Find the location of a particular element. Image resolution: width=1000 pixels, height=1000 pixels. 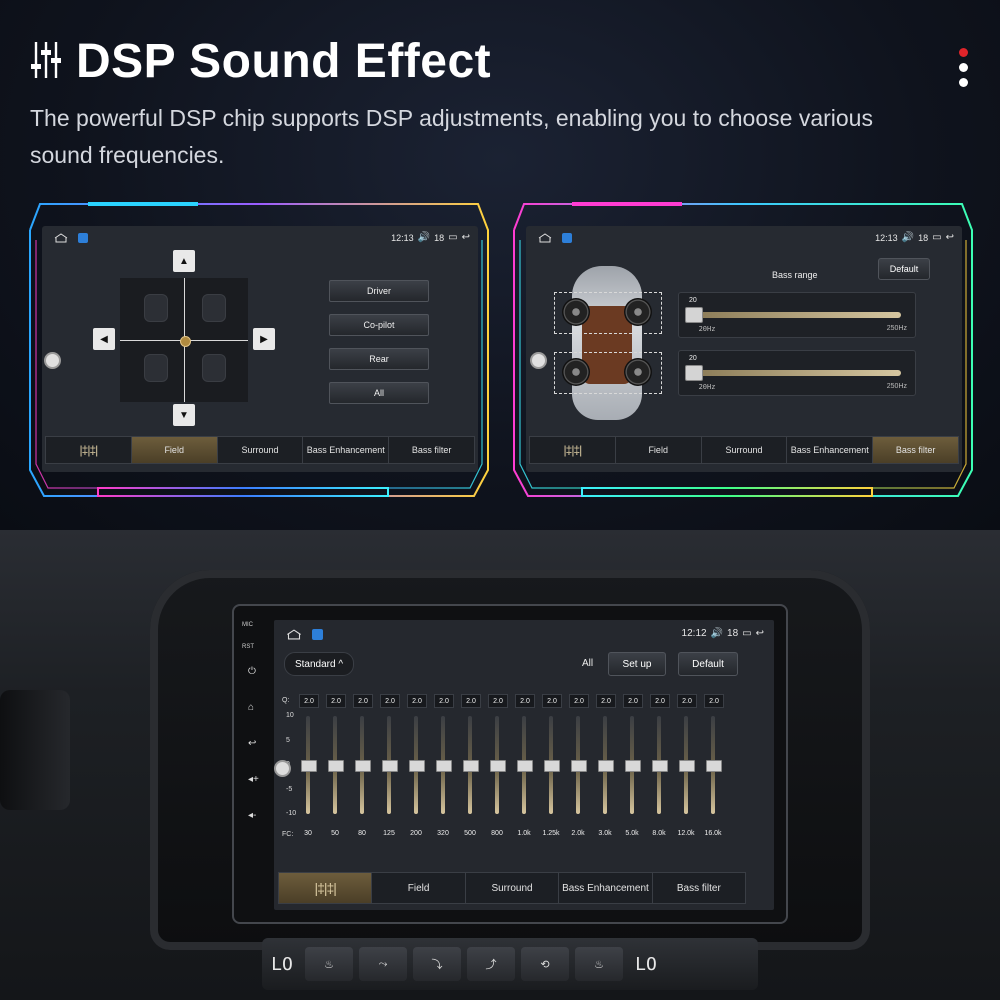

home-icon: ⌂ is located at coordinates (251, 707).